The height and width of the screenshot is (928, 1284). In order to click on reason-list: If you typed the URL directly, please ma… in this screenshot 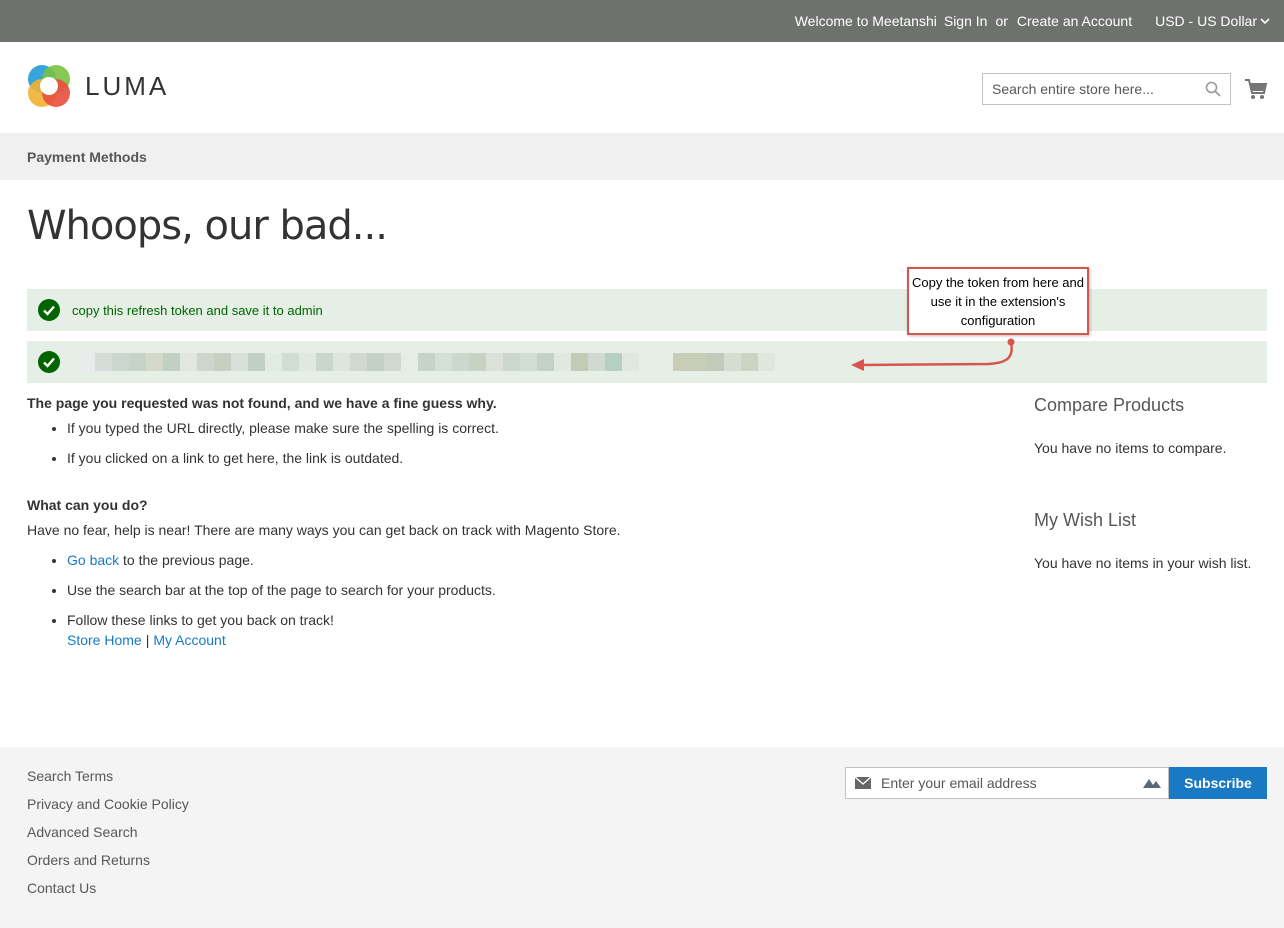, I will do `click(477, 443)`.